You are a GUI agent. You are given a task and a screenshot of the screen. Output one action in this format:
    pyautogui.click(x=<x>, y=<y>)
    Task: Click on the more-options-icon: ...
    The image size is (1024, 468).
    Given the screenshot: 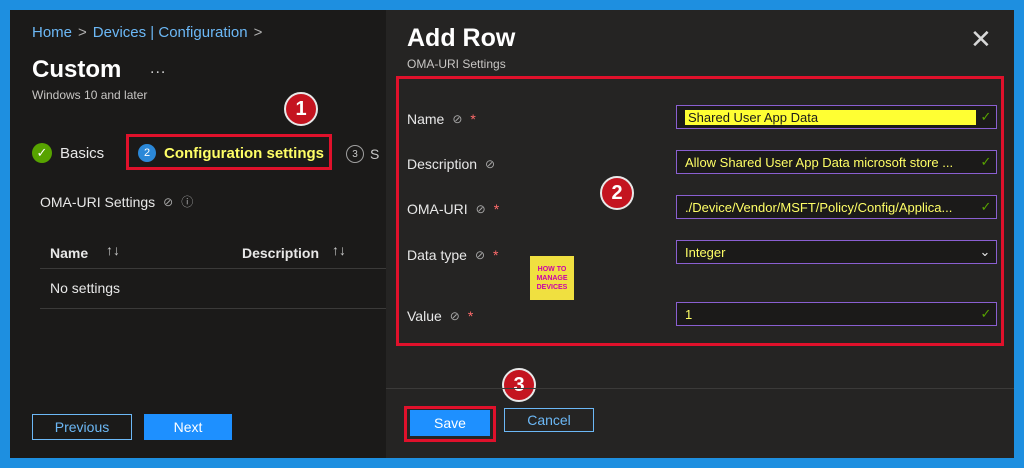 What is the action you would take?
    pyautogui.click(x=158, y=69)
    